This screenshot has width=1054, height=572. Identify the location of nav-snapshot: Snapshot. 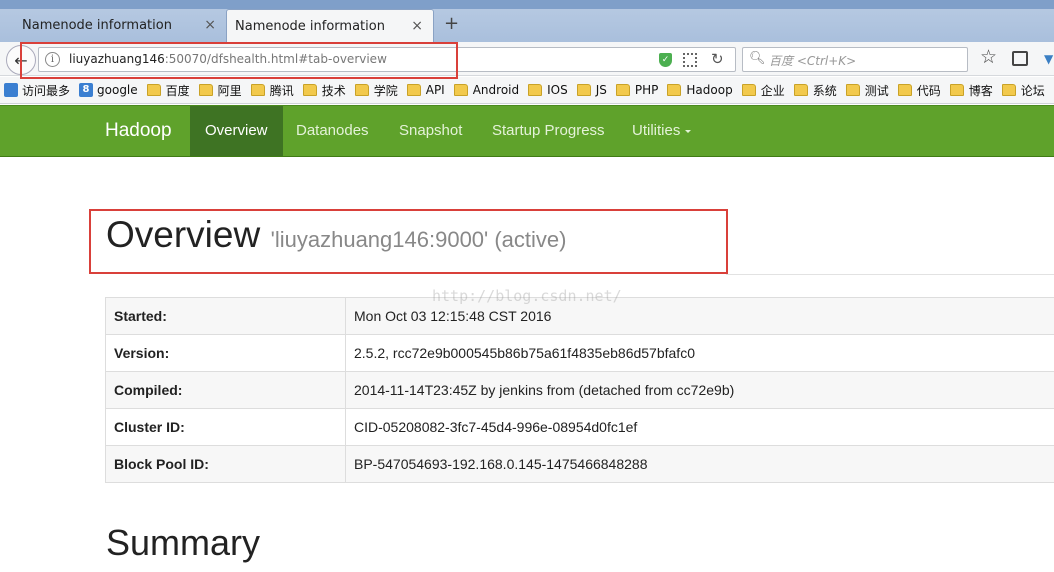
(430, 131).